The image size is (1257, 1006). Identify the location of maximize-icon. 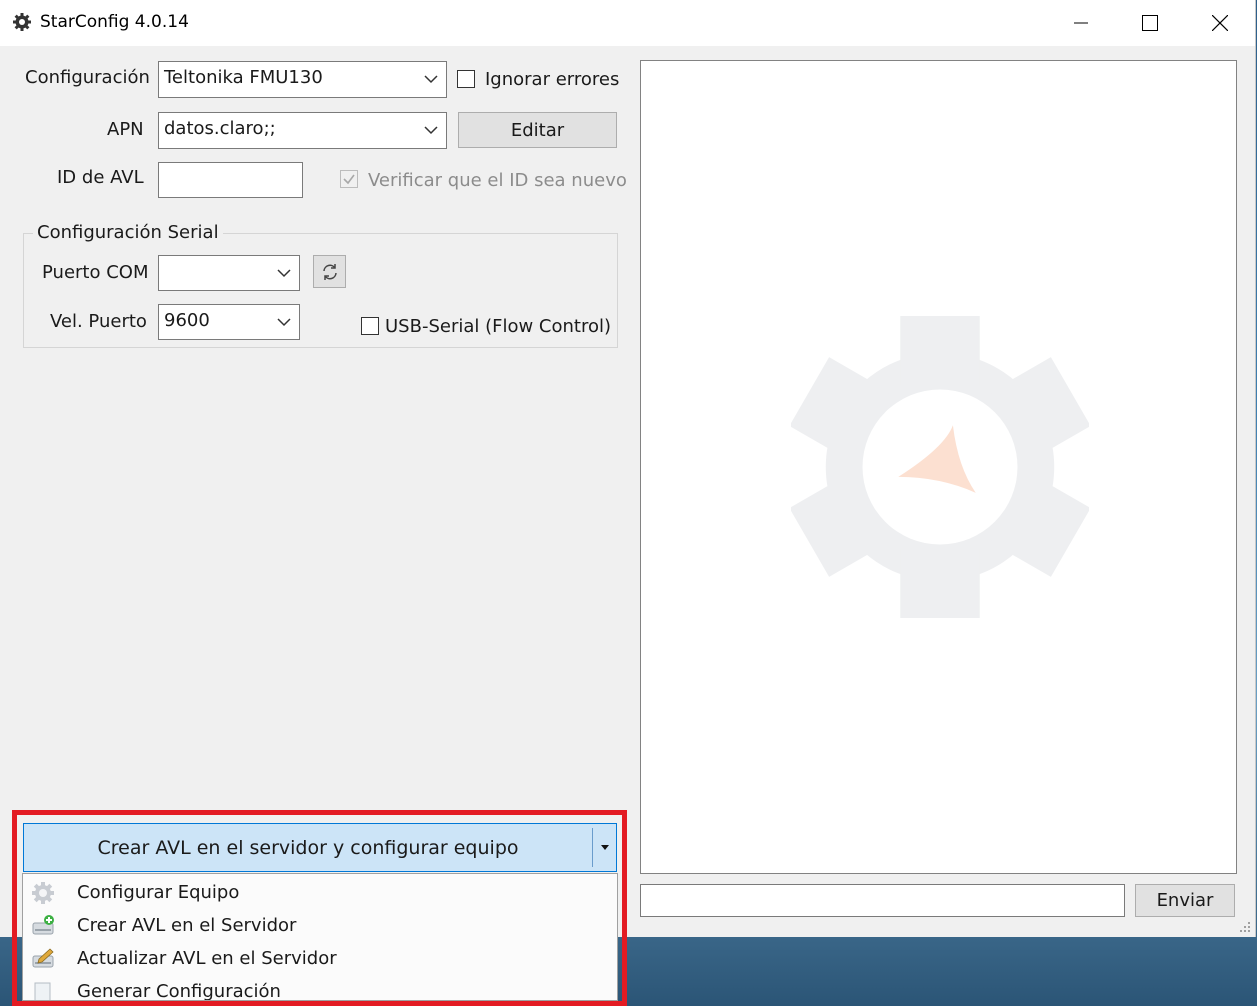
(1150, 23).